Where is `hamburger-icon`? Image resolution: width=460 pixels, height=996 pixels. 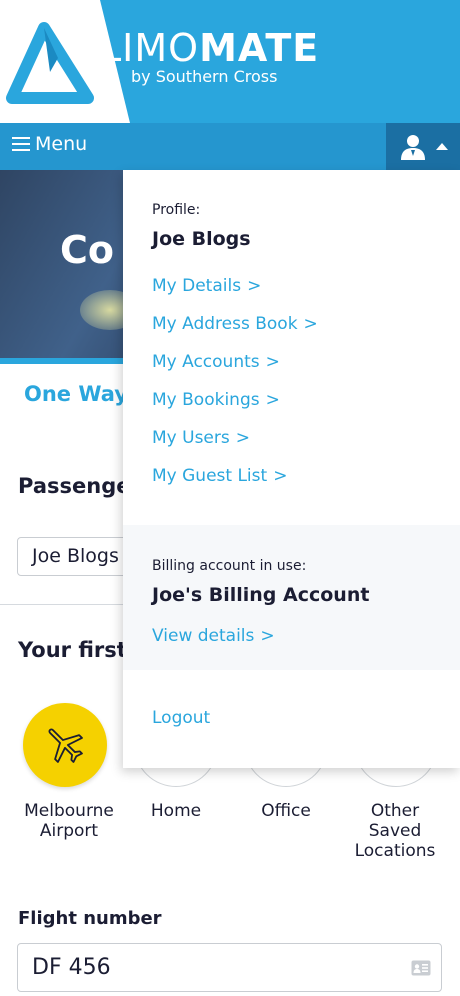 hamburger-icon is located at coordinates (21, 144).